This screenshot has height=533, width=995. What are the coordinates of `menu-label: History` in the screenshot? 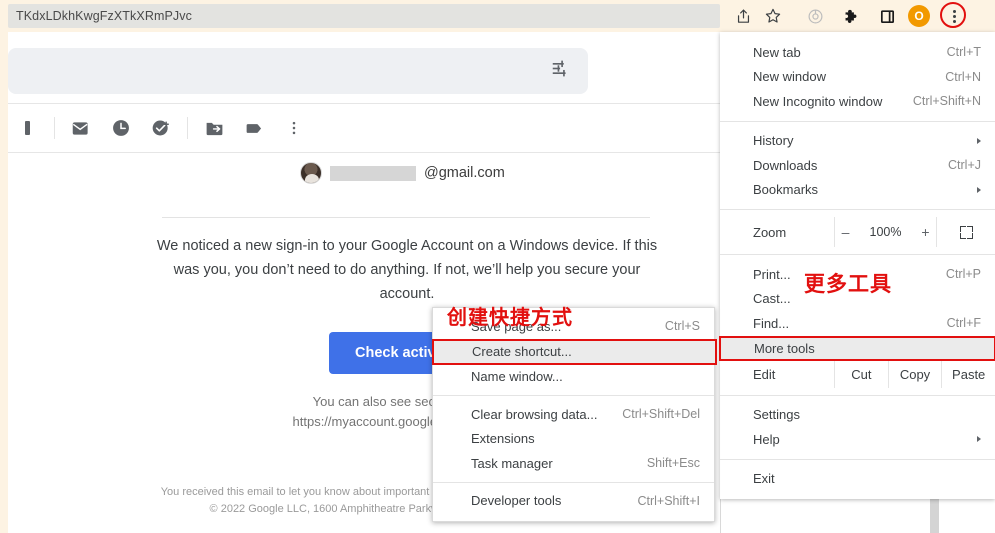 It's located at (773, 141).